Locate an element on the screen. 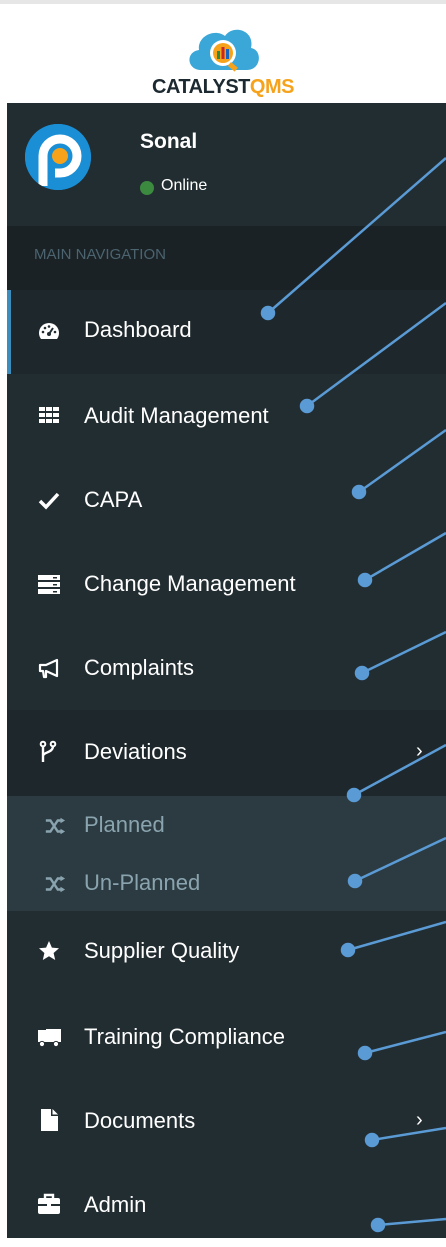 This screenshot has width=446, height=1247. briefcase-icon is located at coordinates (49, 1203).